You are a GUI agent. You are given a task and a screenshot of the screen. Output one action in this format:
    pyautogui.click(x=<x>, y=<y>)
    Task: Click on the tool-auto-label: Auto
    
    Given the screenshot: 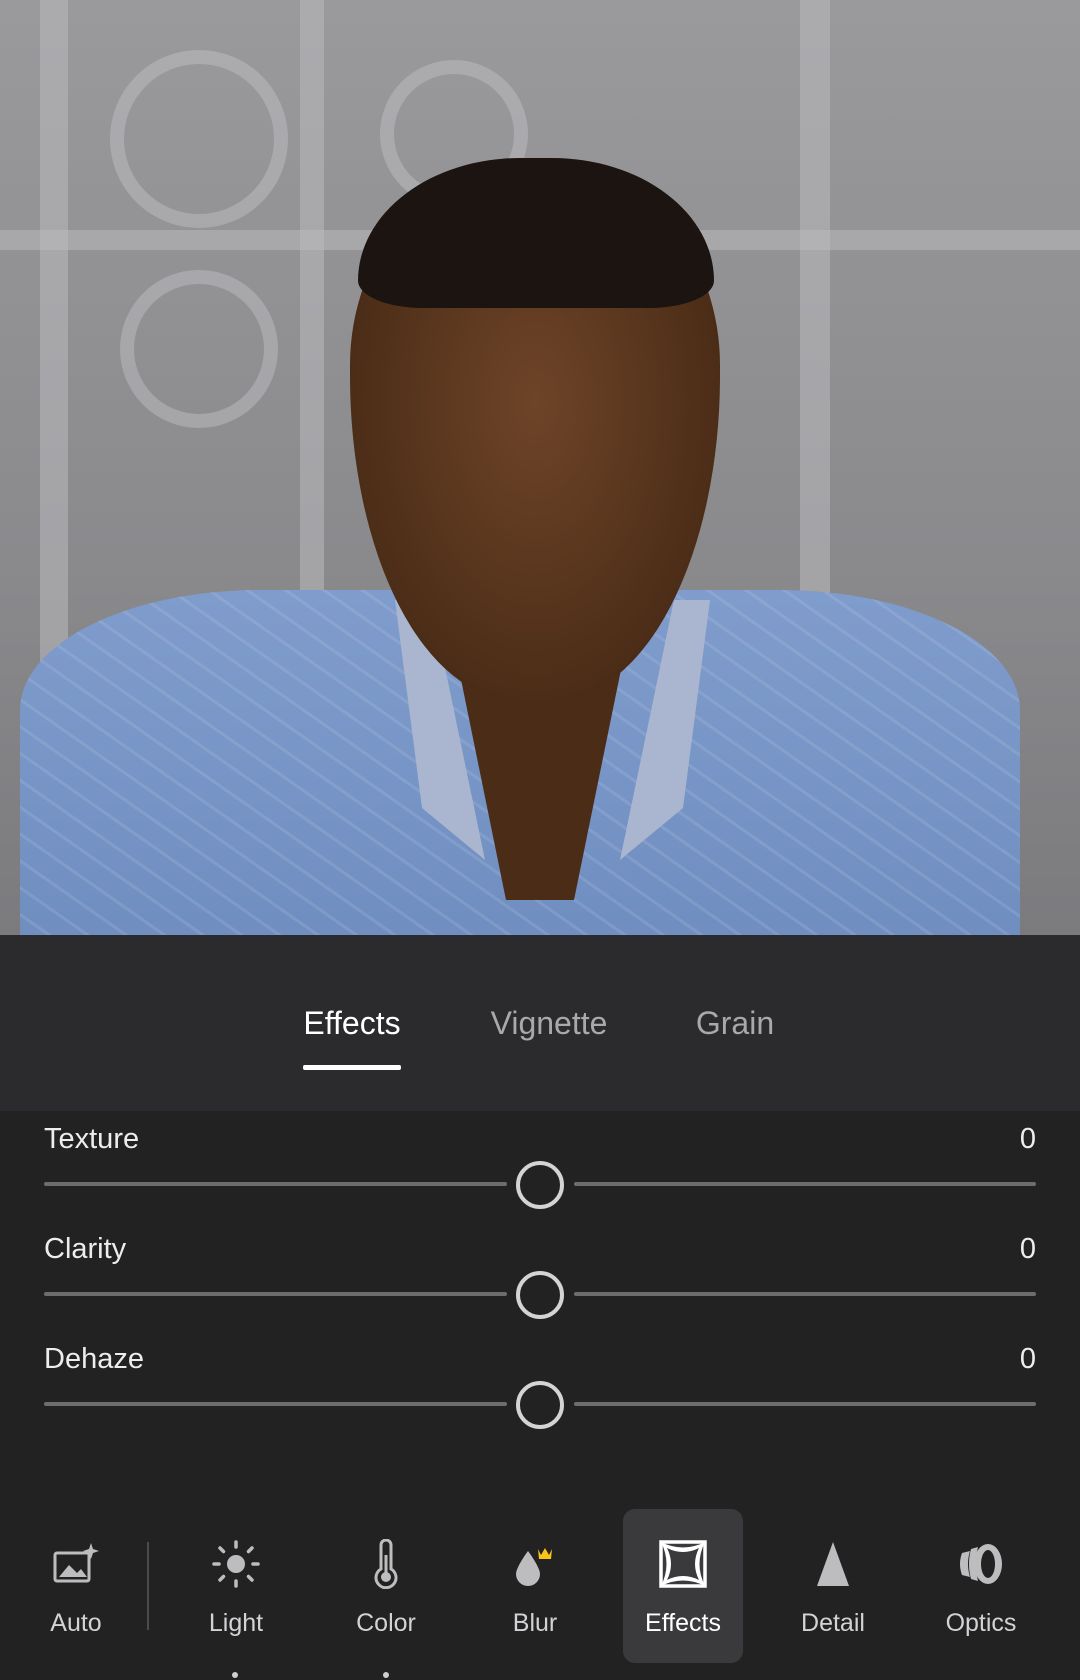 What is the action you would take?
    pyautogui.click(x=76, y=1623)
    